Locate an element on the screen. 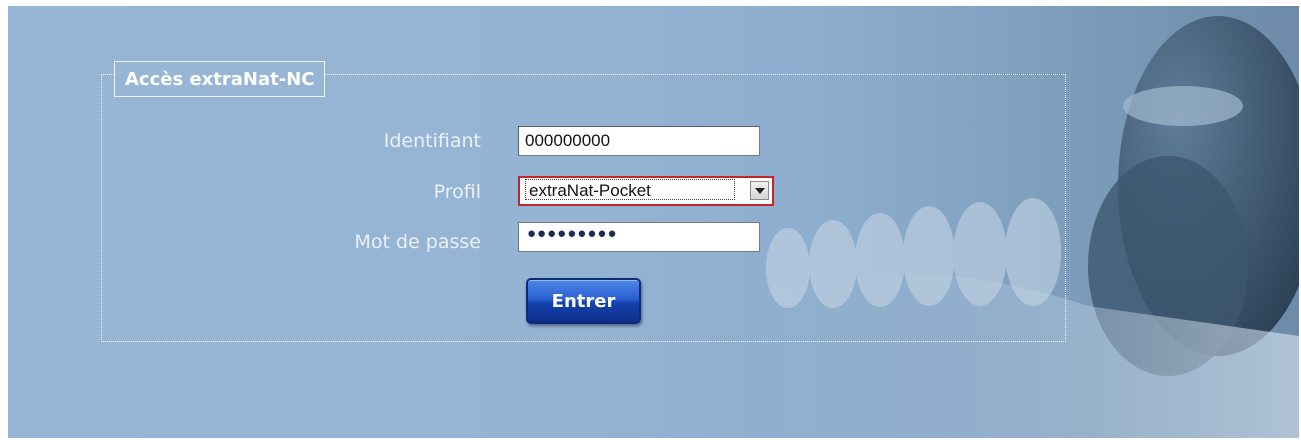  submit-button: Entrer is located at coordinates (583, 301).